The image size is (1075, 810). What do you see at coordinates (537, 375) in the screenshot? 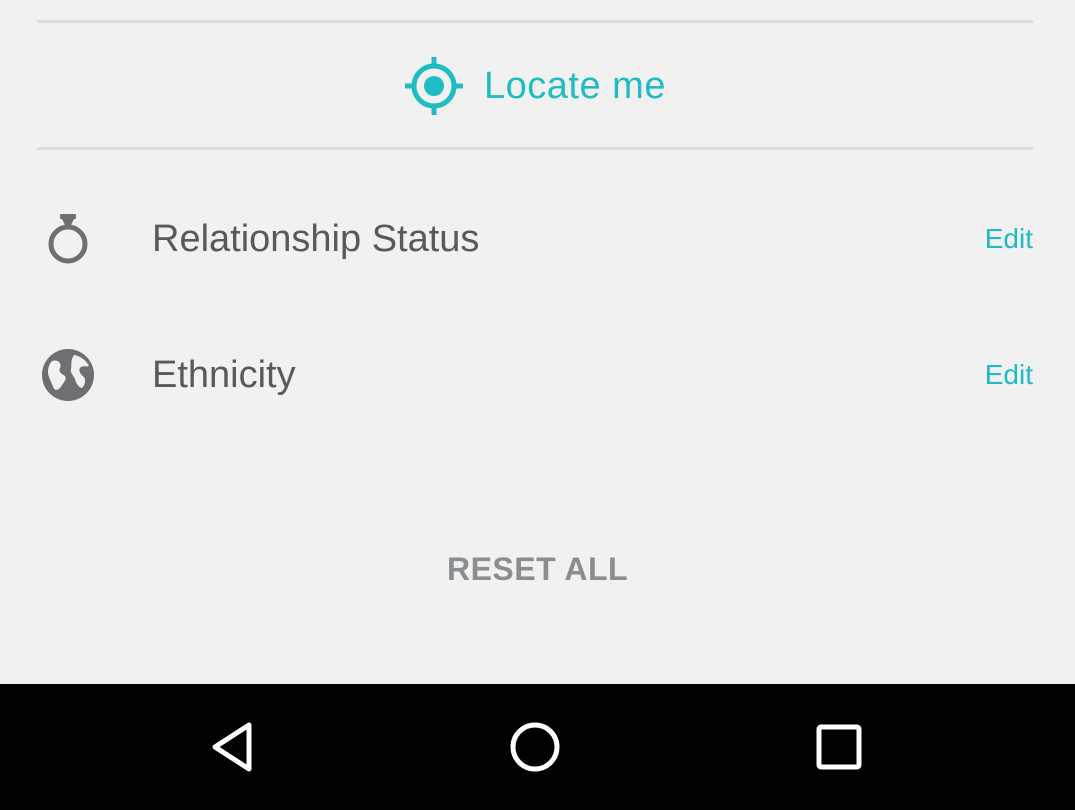
I see `ethnicity-row: Ethnicity Edit` at bounding box center [537, 375].